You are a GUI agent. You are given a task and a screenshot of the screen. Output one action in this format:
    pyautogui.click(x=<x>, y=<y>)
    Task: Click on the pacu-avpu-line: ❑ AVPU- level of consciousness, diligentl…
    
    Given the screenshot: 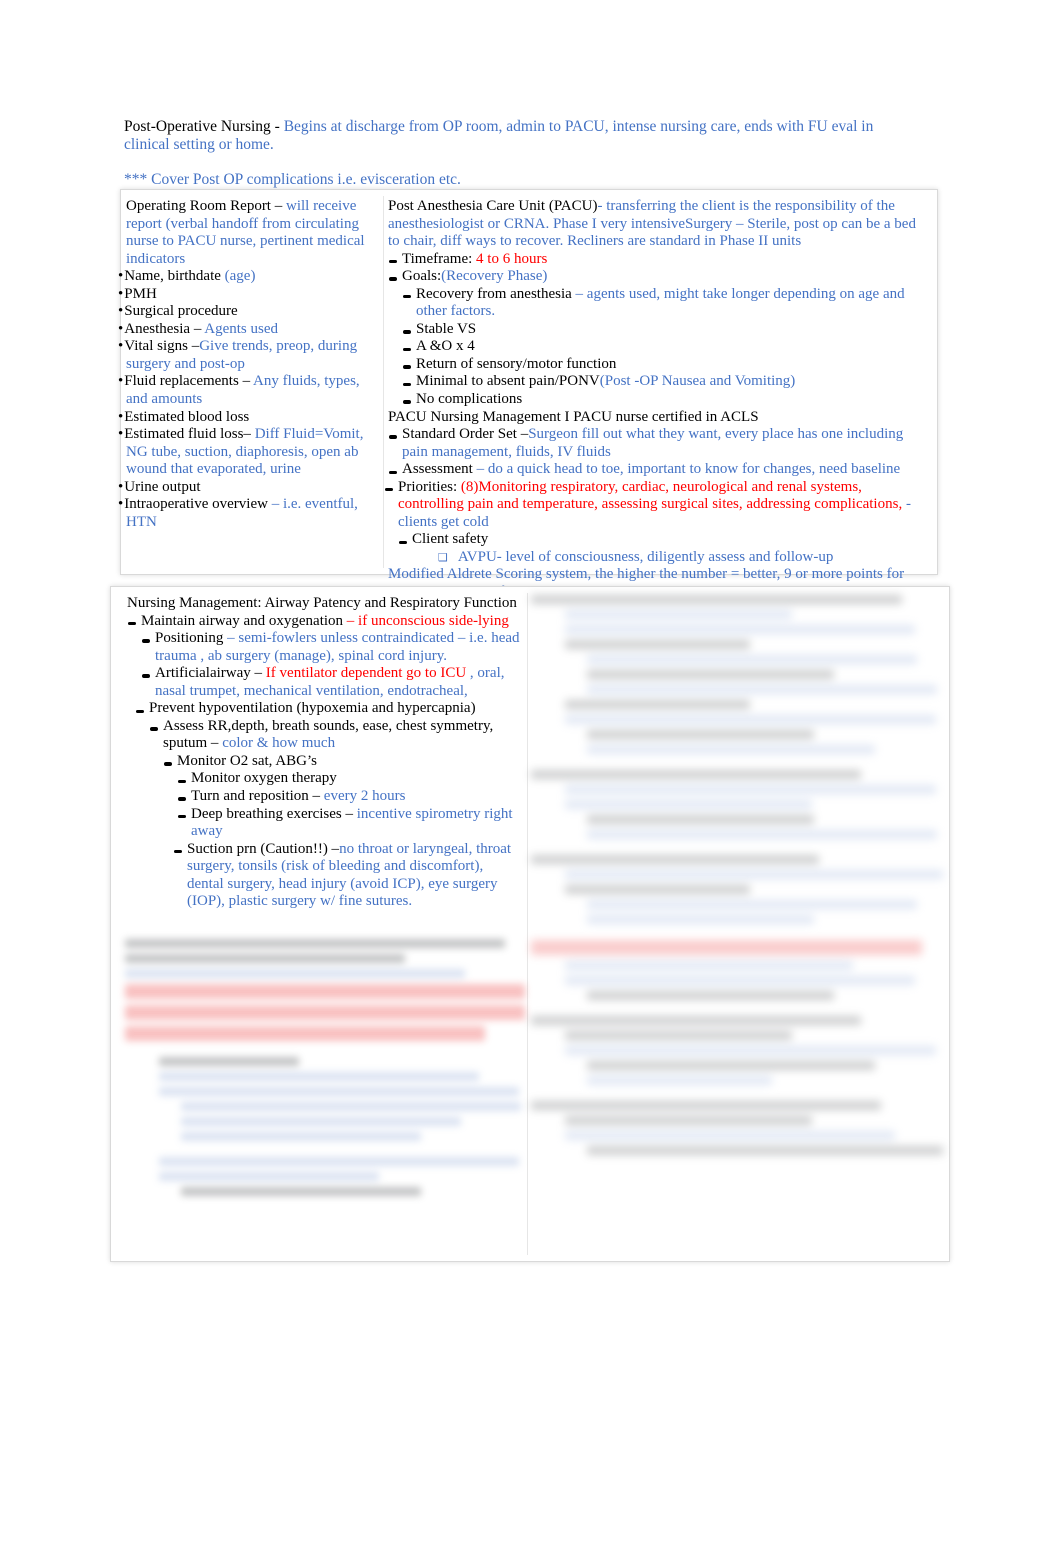 What is the action you would take?
    pyautogui.click(x=636, y=556)
    